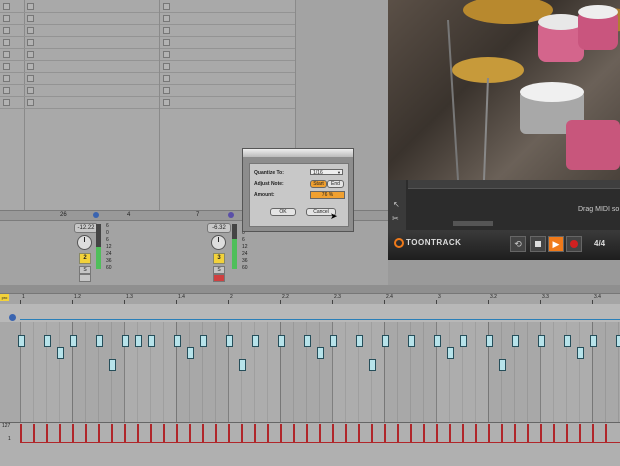 This screenshot has height=466, width=620. I want to click on panel-divider, so click(310, 289).